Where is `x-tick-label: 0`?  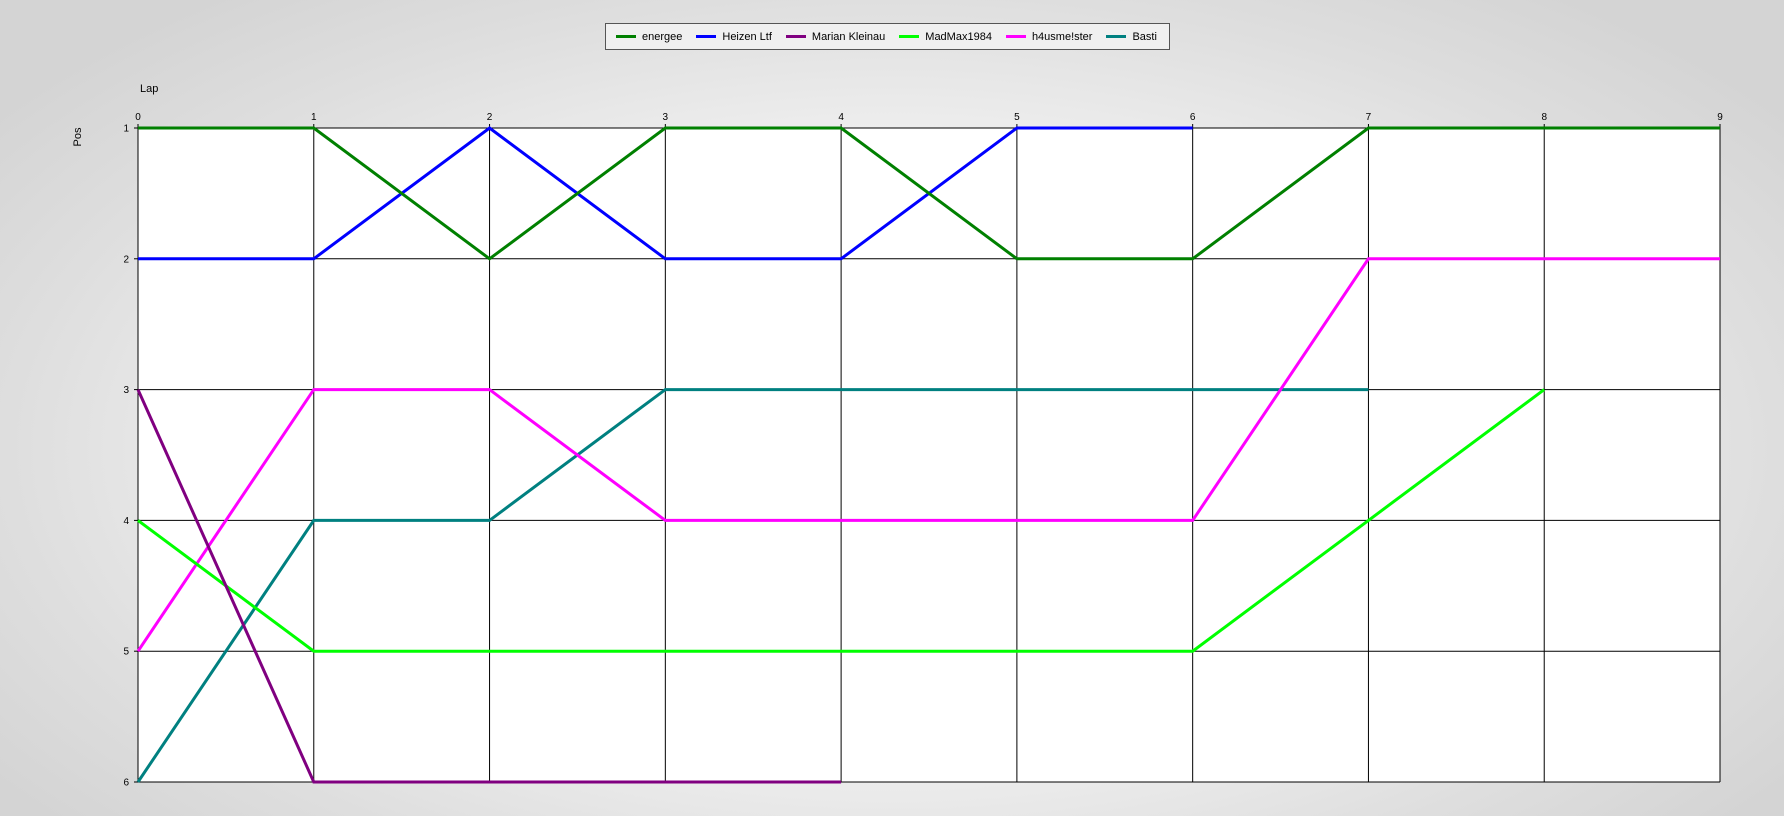
x-tick-label: 0 is located at coordinates (138, 117).